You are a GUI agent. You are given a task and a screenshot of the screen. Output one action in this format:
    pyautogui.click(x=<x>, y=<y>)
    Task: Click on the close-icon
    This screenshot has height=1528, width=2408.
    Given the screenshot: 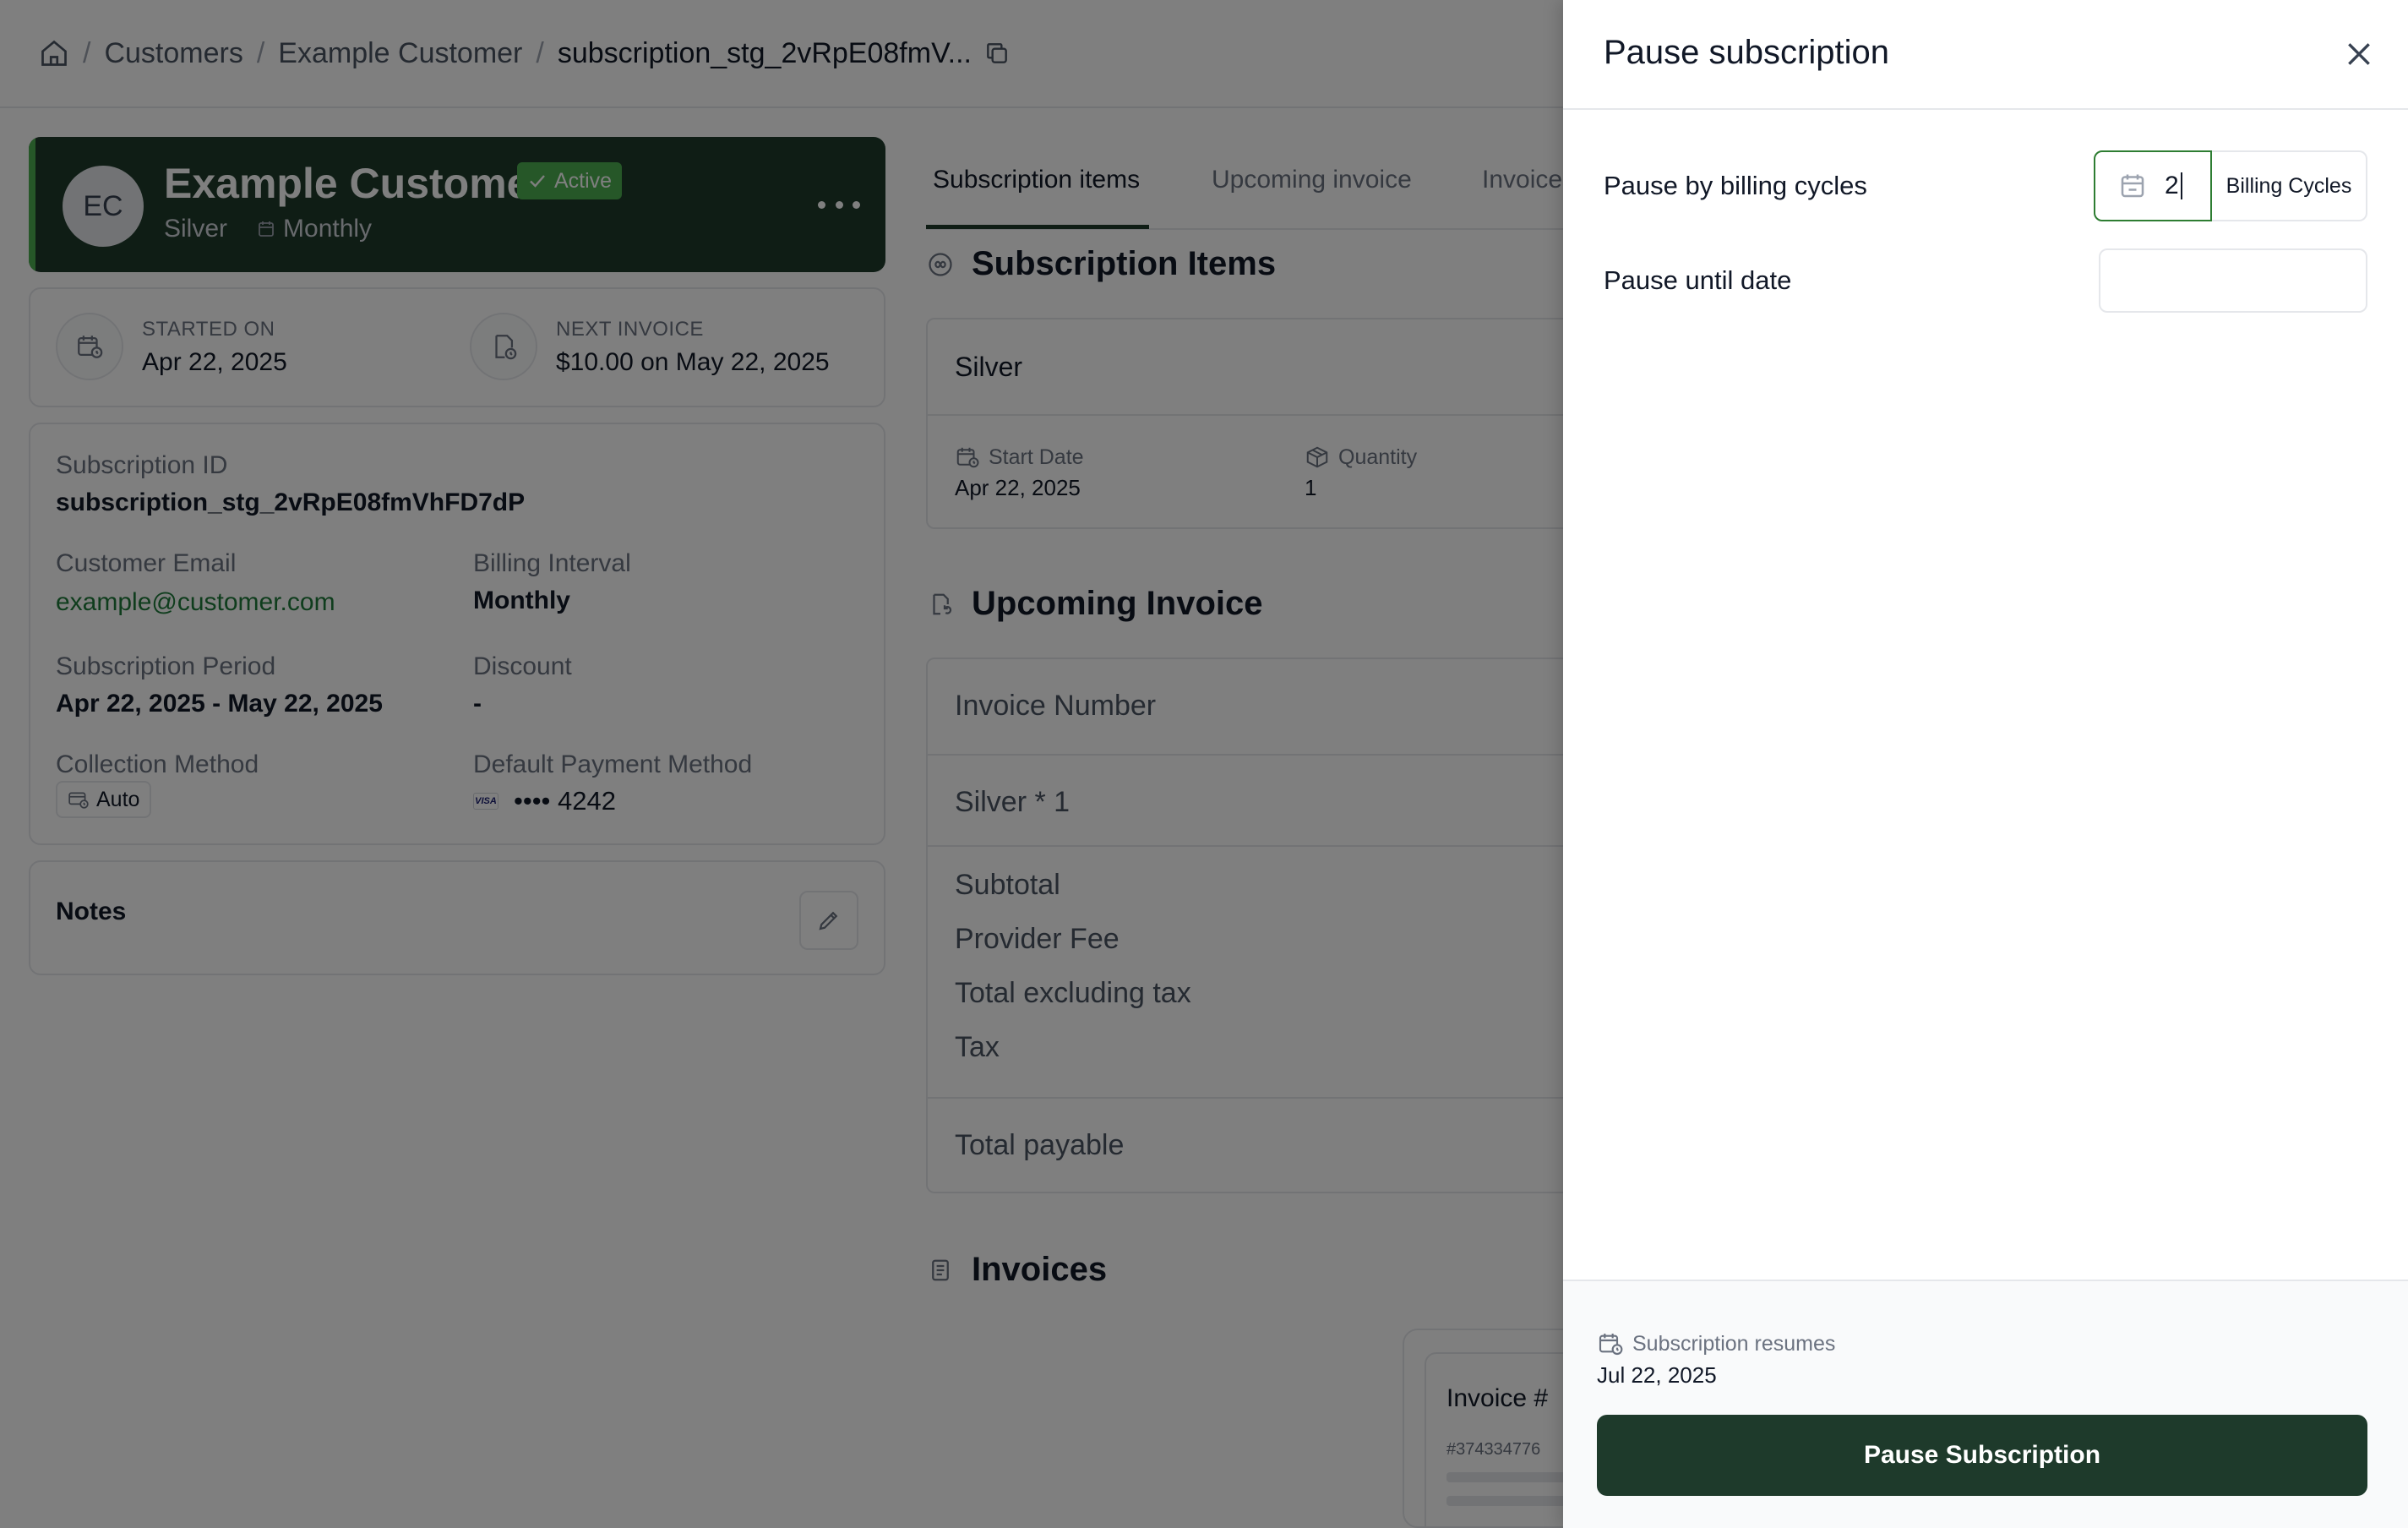 What is the action you would take?
    pyautogui.click(x=2359, y=54)
    